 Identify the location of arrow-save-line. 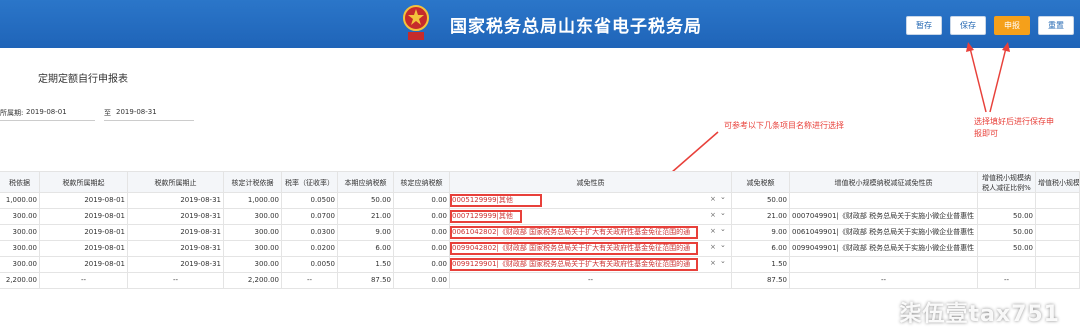
(978, 80).